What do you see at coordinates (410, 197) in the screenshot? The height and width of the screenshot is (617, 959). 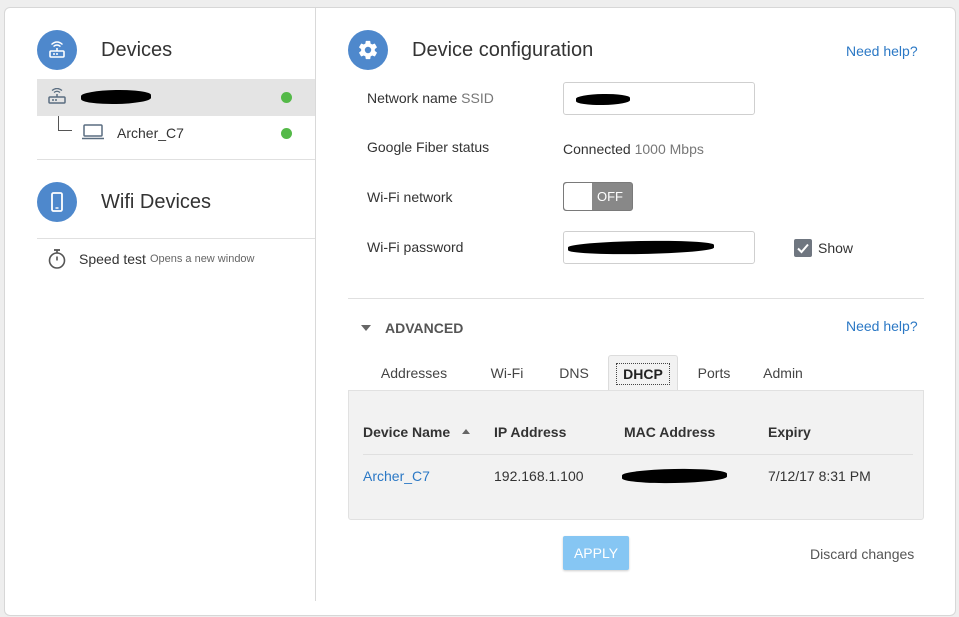 I see `wifi-network-label: Wi-Fi network` at bounding box center [410, 197].